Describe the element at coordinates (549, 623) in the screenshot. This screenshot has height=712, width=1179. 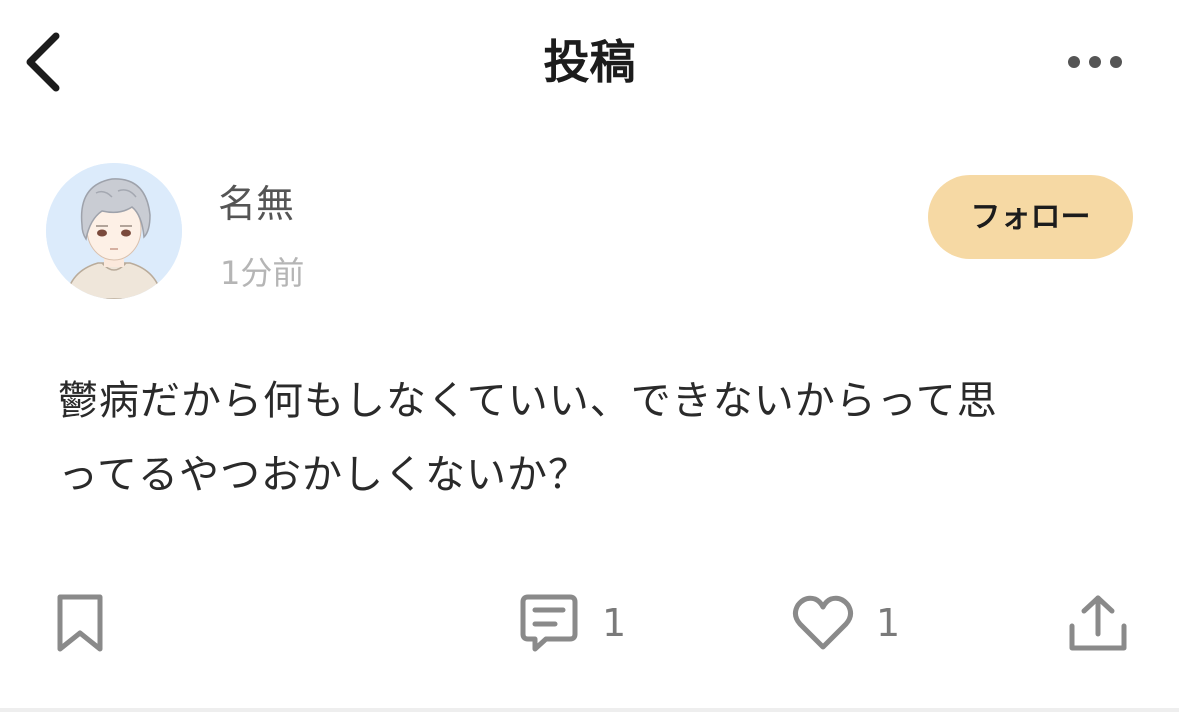
I see `comment-icon` at that location.